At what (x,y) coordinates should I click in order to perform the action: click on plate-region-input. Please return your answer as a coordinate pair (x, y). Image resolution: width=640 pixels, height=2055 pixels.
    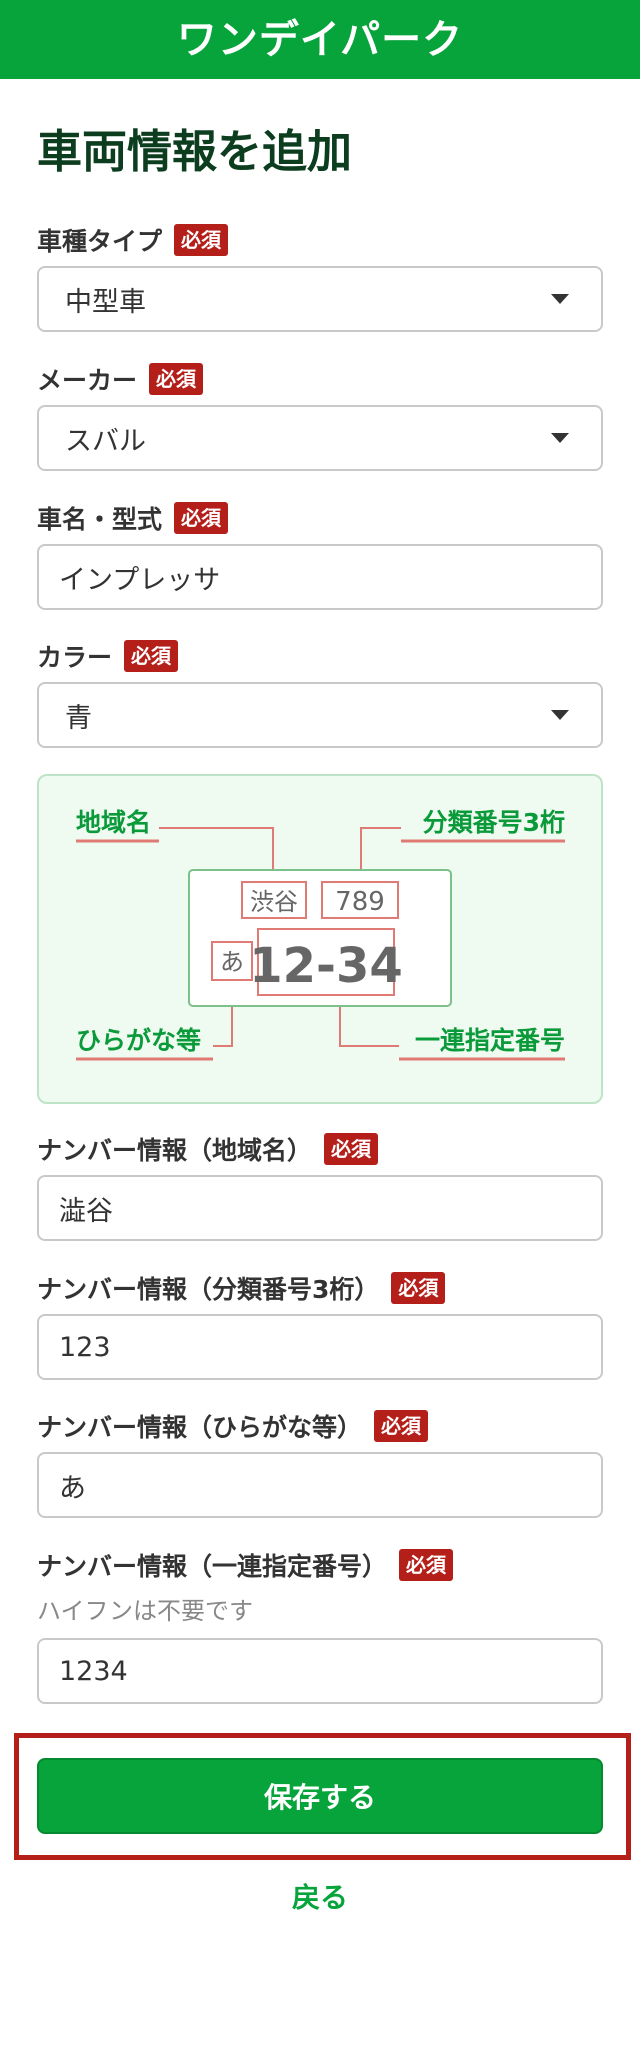
    Looking at the image, I should click on (320, 1208).